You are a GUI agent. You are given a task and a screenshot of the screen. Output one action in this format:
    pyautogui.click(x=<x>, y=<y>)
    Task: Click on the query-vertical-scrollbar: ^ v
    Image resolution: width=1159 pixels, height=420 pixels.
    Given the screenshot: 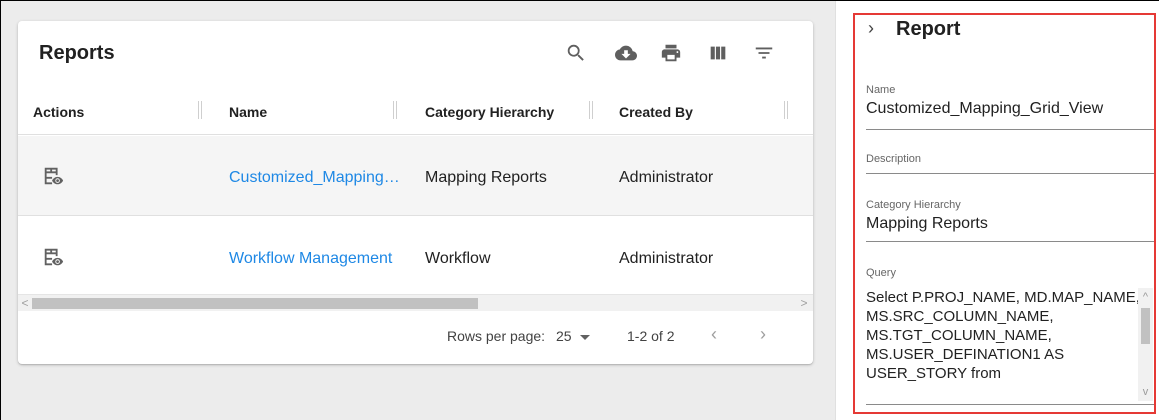 What is the action you would take?
    pyautogui.click(x=1145, y=344)
    